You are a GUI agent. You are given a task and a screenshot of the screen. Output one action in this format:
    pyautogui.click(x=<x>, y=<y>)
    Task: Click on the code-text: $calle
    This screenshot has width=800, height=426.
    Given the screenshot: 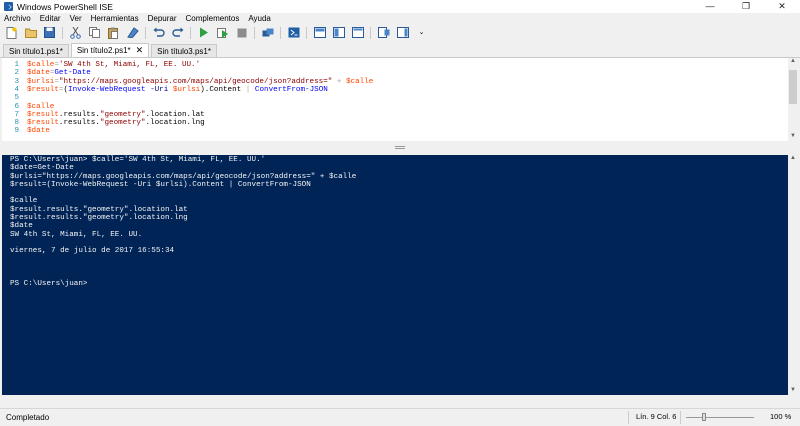 What is the action you would take?
    pyautogui.click(x=40, y=107)
    